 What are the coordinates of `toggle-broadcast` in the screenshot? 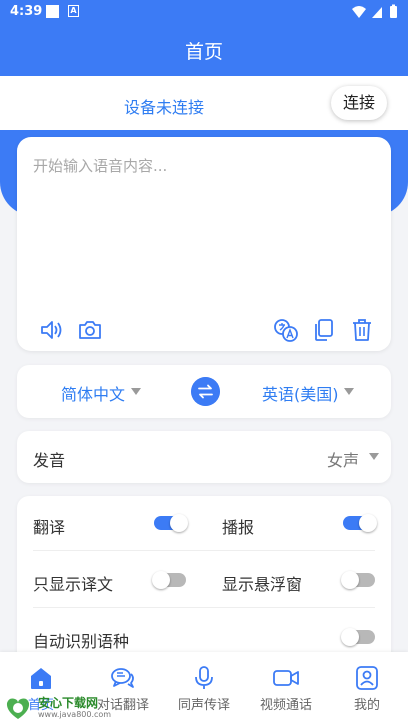 It's located at (360, 523).